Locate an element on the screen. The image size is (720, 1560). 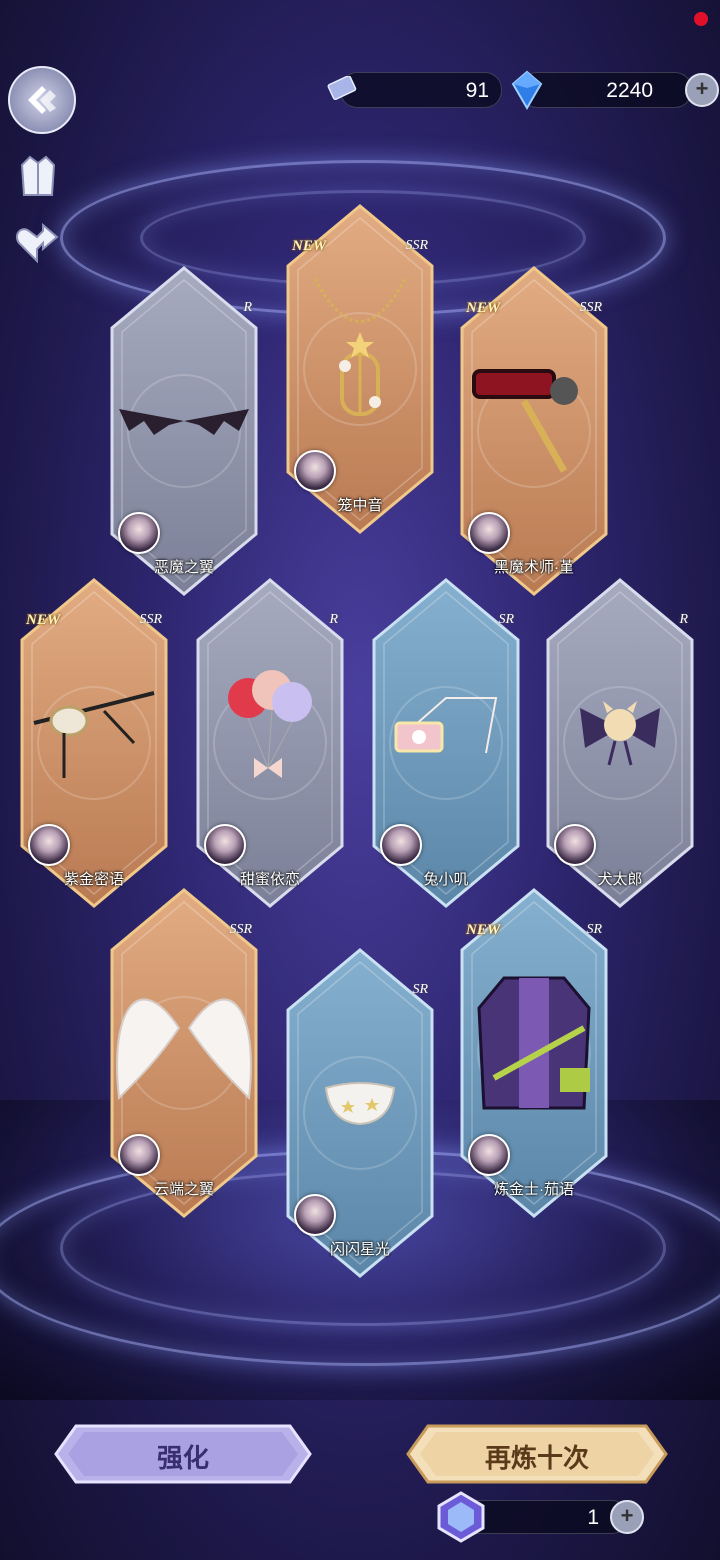
enhance-button: 强化 is located at coordinates (183, 1454).